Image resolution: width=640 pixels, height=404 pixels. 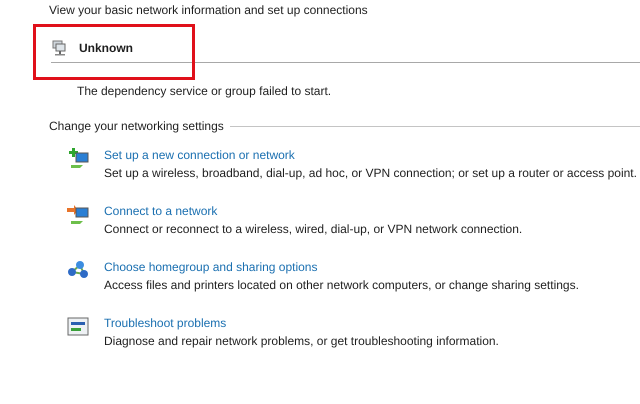 What do you see at coordinates (301, 341) in the screenshot?
I see `task-description: Diagnose and repair network problems, or get troubleshooting information.` at bounding box center [301, 341].